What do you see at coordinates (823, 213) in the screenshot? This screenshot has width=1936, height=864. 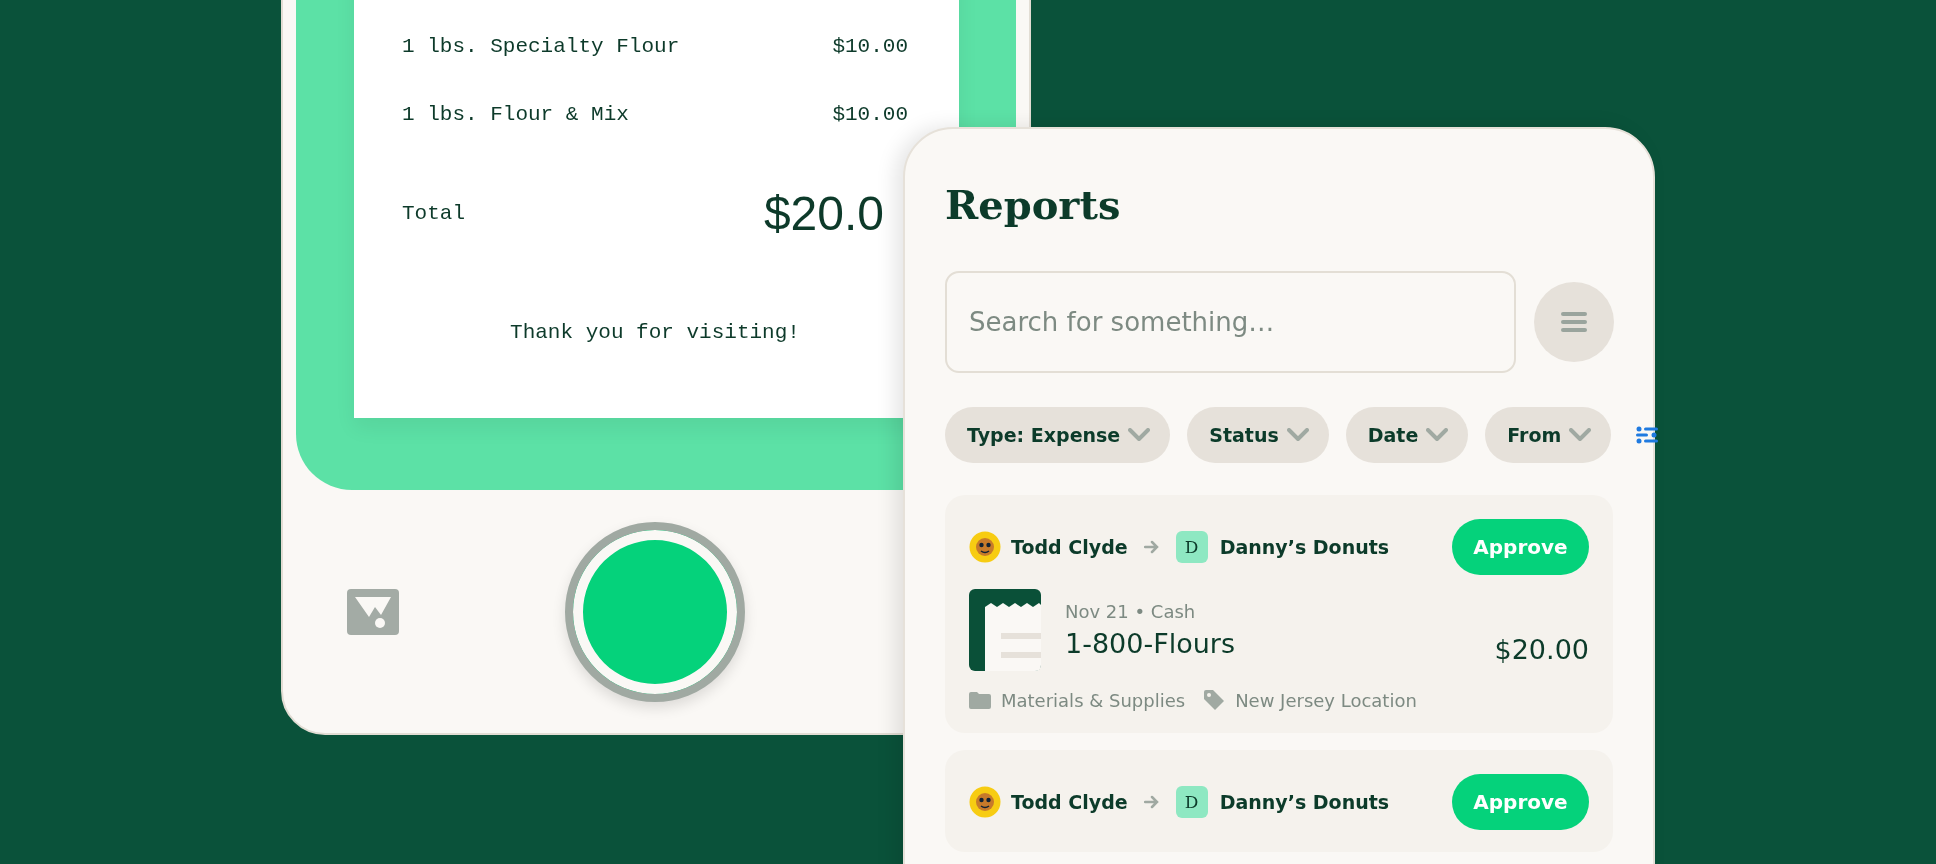 I see `total-amount: $20.0` at bounding box center [823, 213].